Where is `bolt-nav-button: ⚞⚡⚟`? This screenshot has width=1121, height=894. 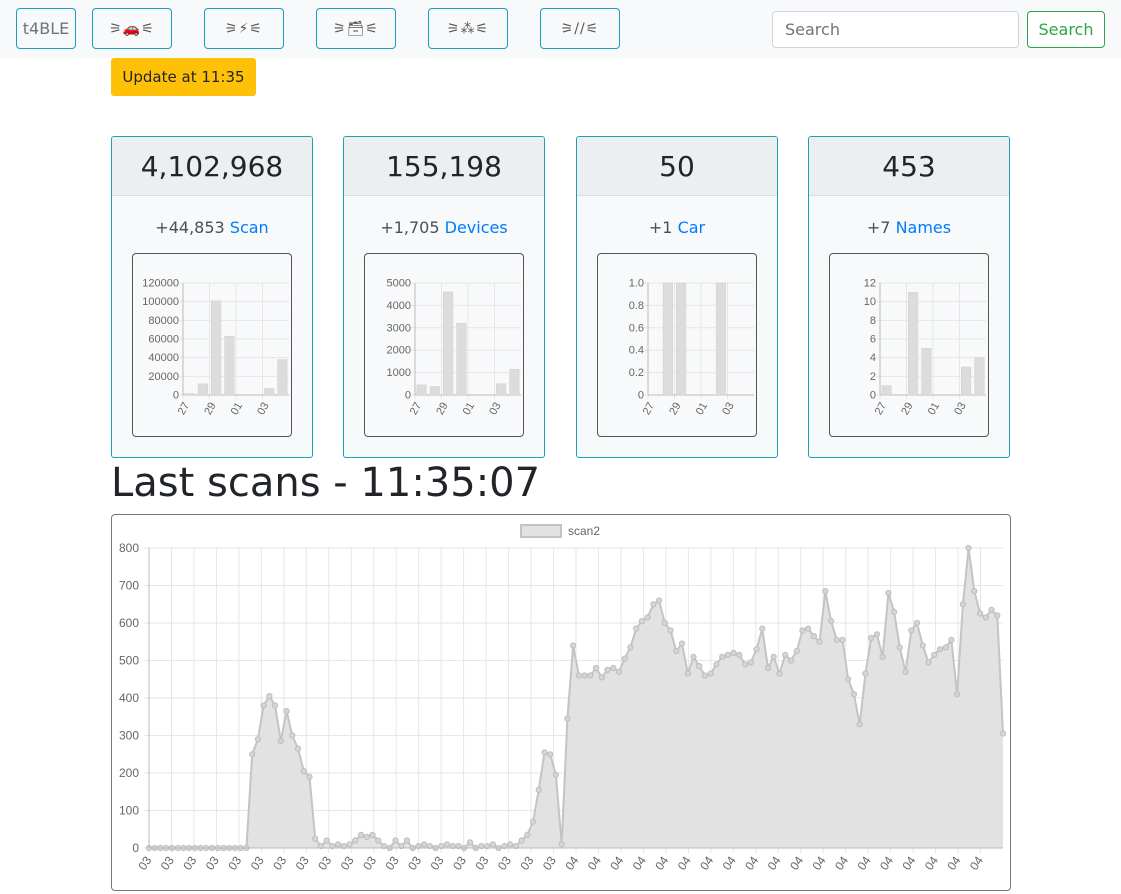 bolt-nav-button: ⚞⚡⚟ is located at coordinates (244, 28).